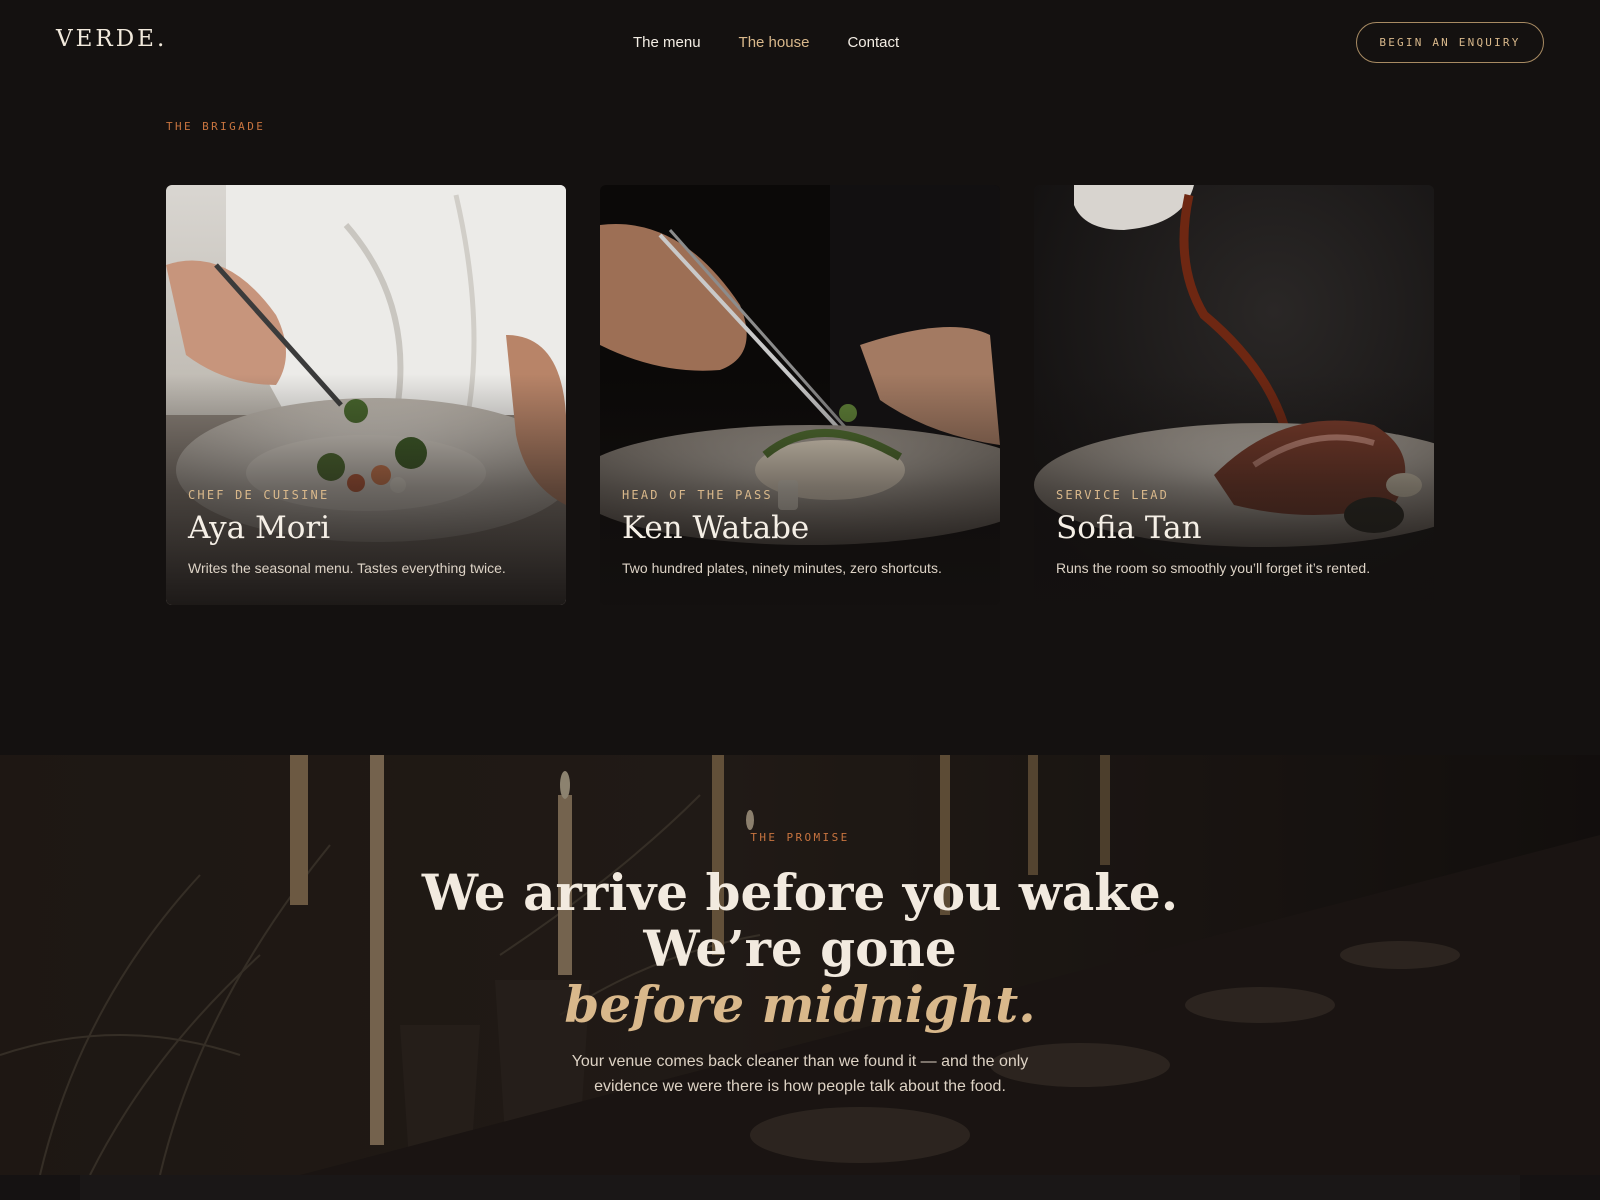  What do you see at coordinates (800, 1004) in the screenshot?
I see `promise-headline-accent: before midnight.` at bounding box center [800, 1004].